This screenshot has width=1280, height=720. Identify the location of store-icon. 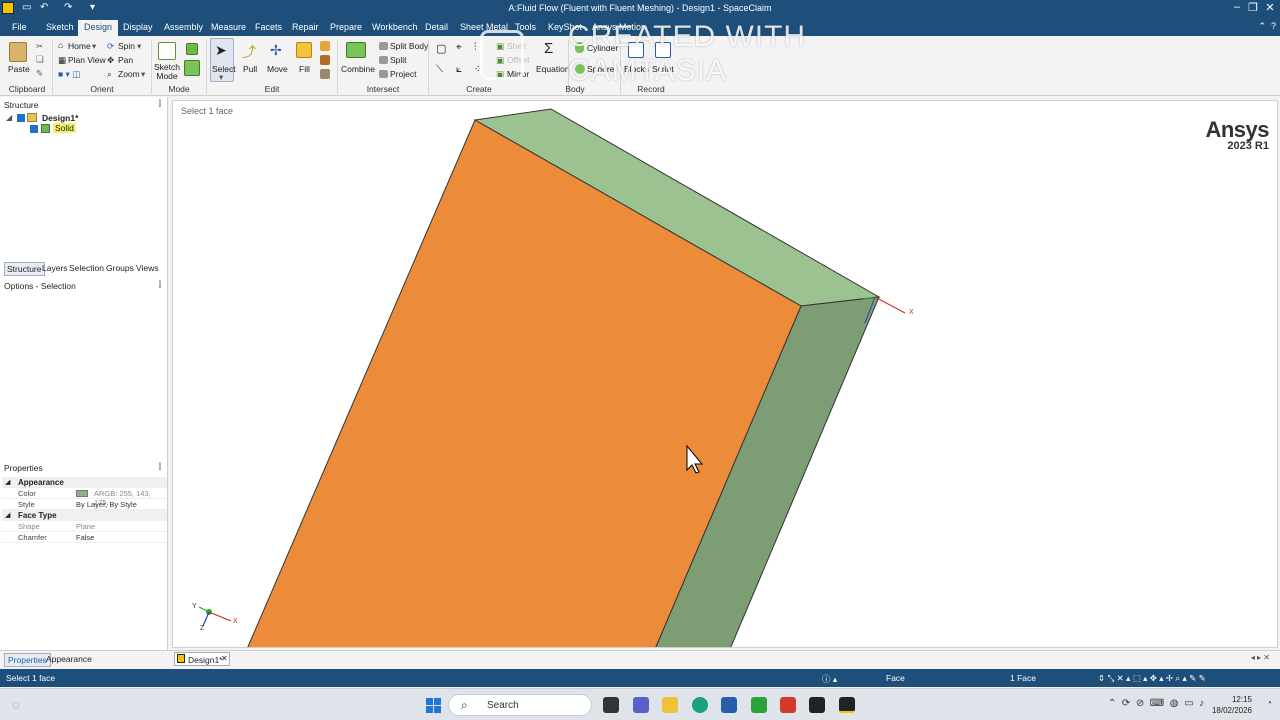
(729, 705).